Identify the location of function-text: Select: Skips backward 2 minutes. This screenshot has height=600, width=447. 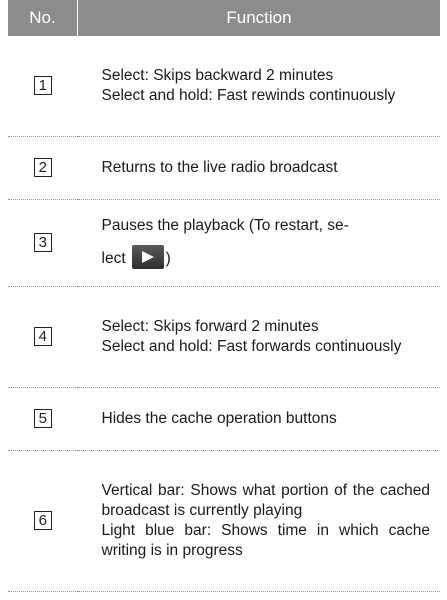
(217, 75).